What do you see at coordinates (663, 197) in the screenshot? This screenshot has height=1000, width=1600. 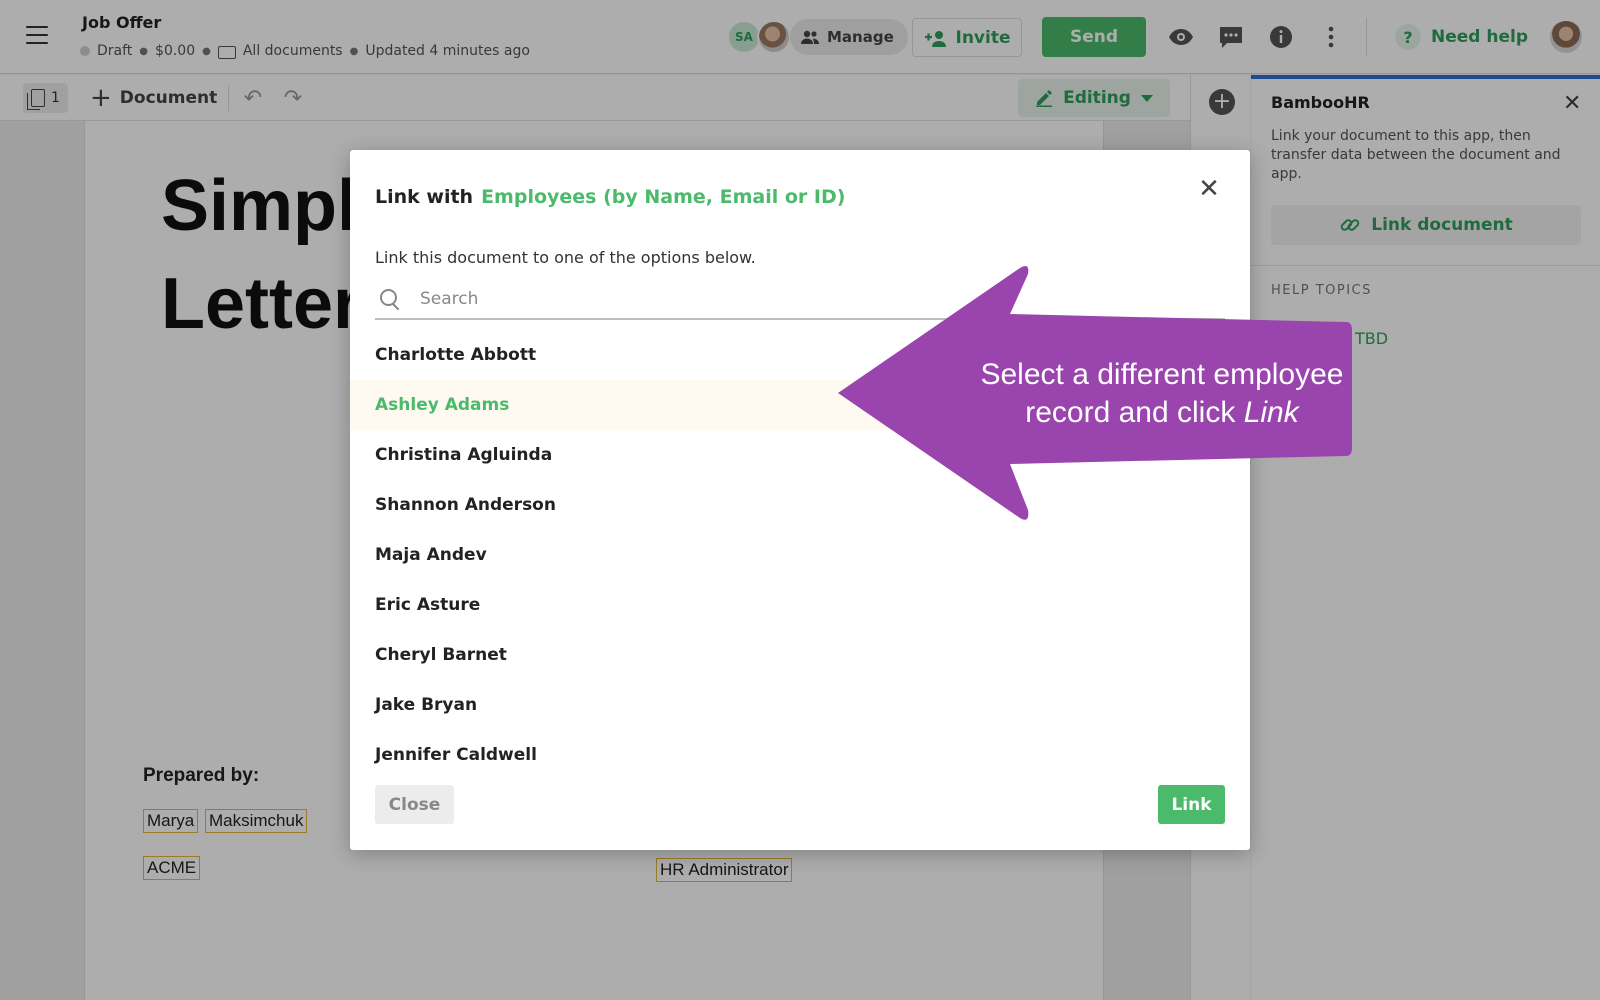 I see `dialog-title-target: Employees (by Name, Email or ID)` at bounding box center [663, 197].